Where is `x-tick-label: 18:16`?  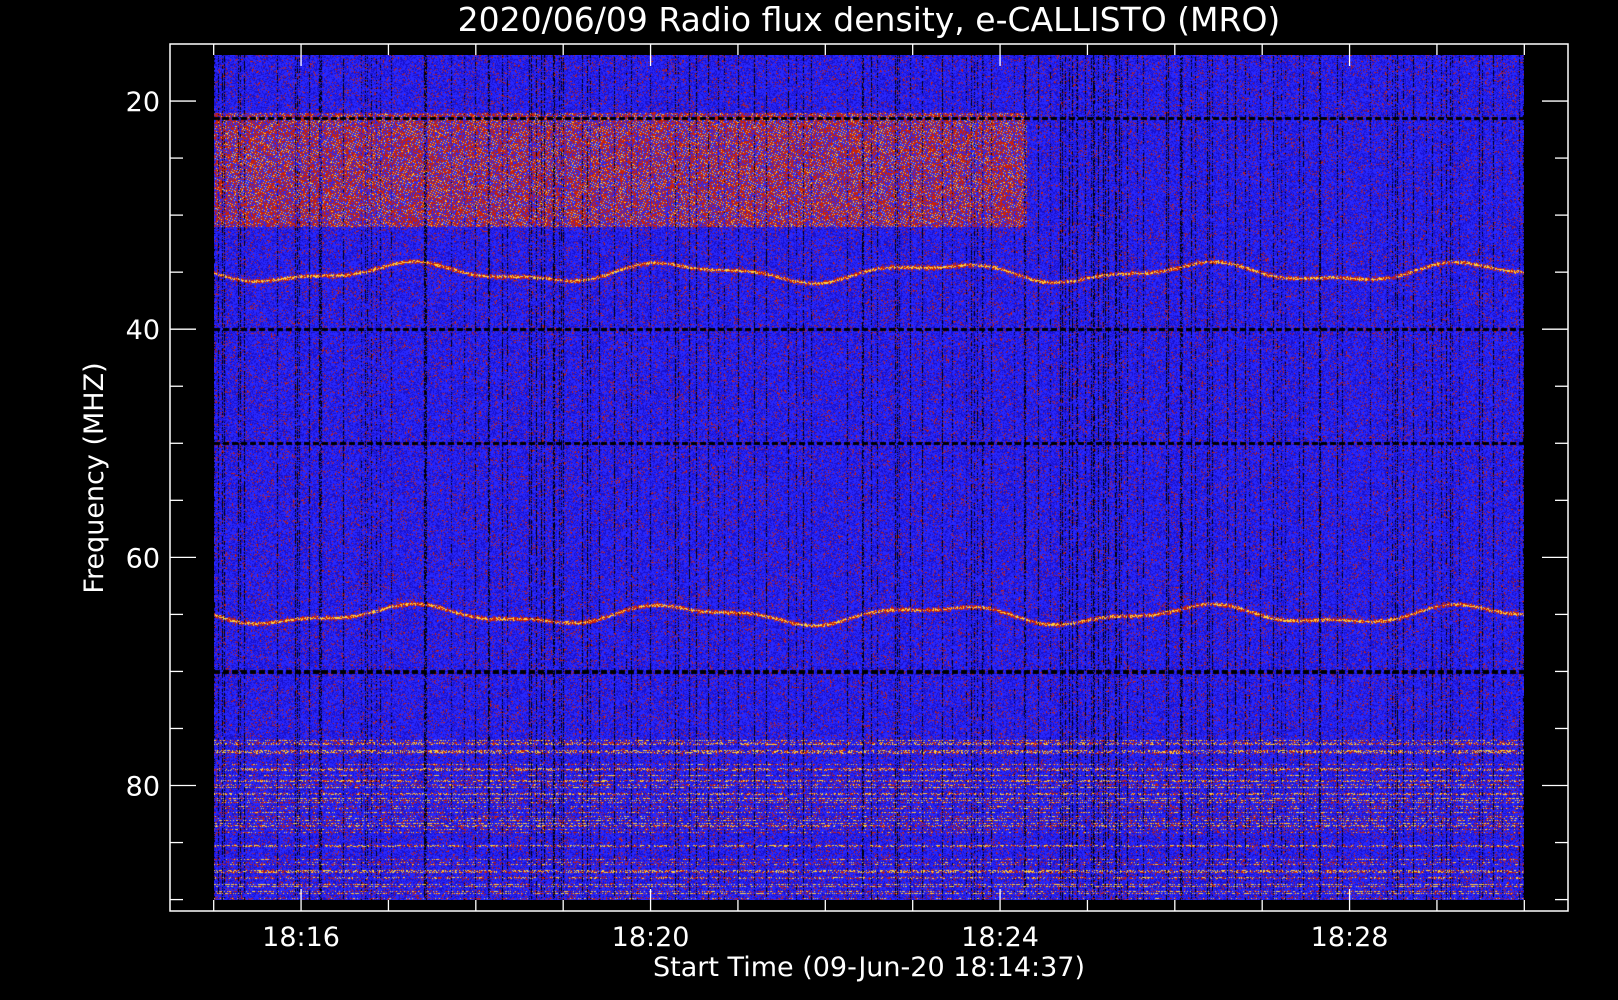
x-tick-label: 18:16 is located at coordinates (301, 937).